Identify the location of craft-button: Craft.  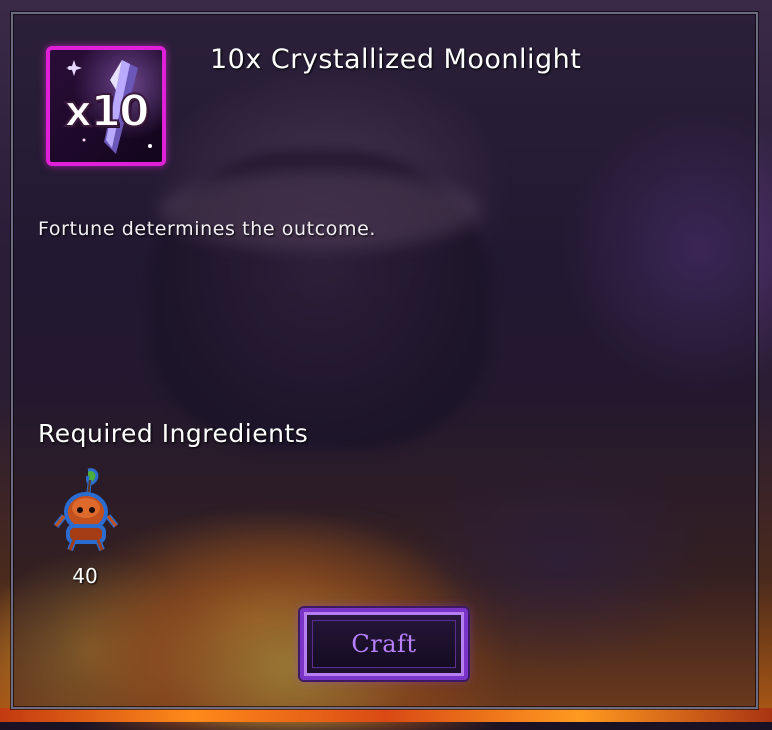
(384, 644).